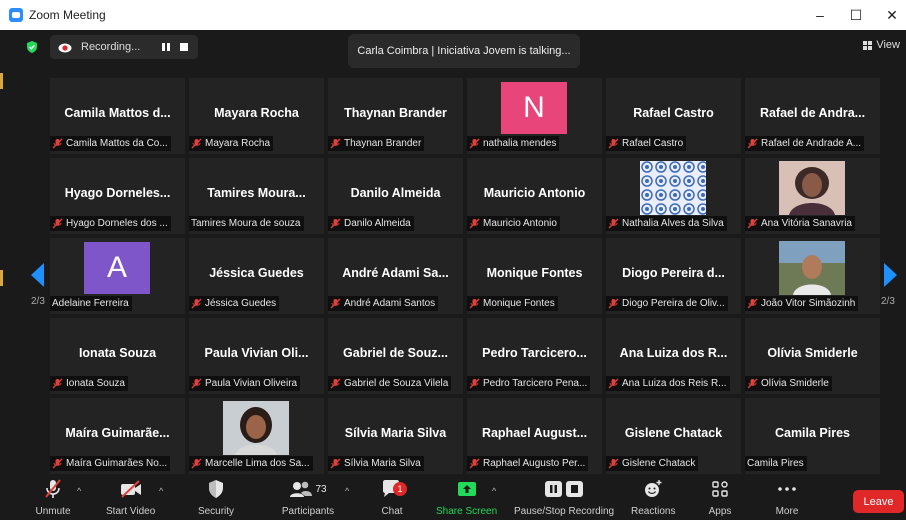 Image resolution: width=906 pixels, height=520 pixels. I want to click on security-button: Security, so click(216, 498).